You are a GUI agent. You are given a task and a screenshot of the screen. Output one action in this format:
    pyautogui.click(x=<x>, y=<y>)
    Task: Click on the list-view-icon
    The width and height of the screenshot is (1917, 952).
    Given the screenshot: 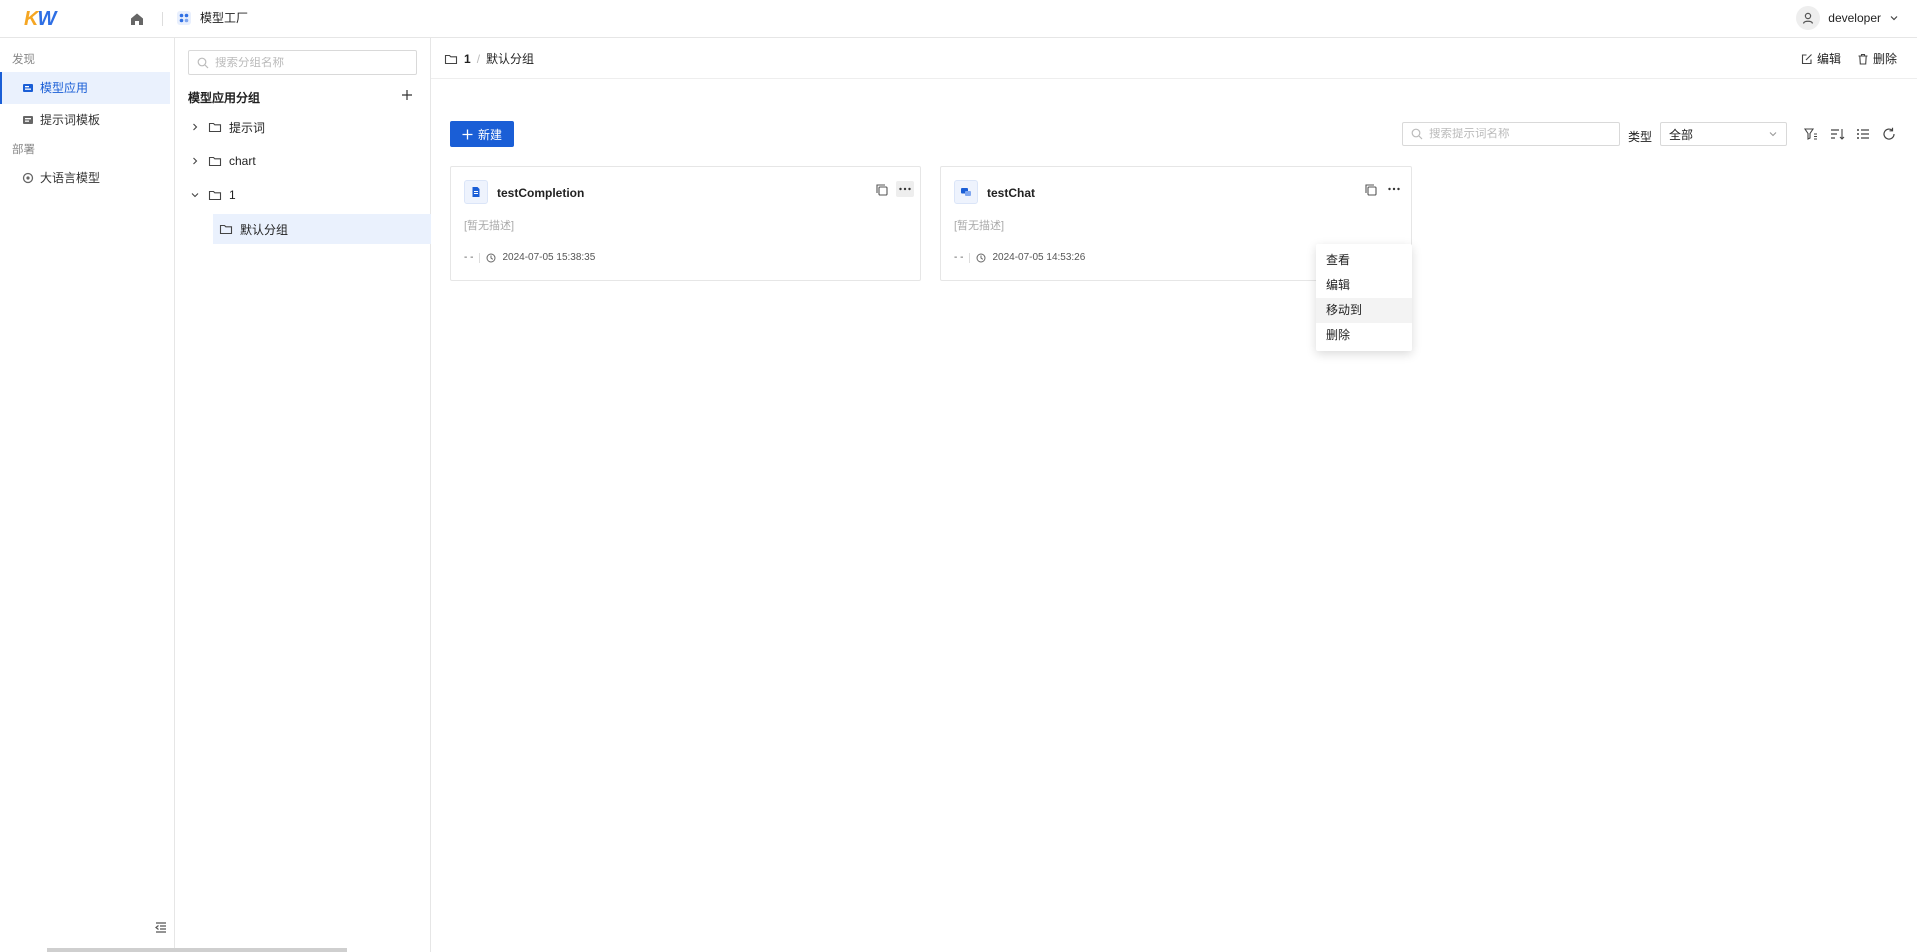 What is the action you would take?
    pyautogui.click(x=1863, y=134)
    